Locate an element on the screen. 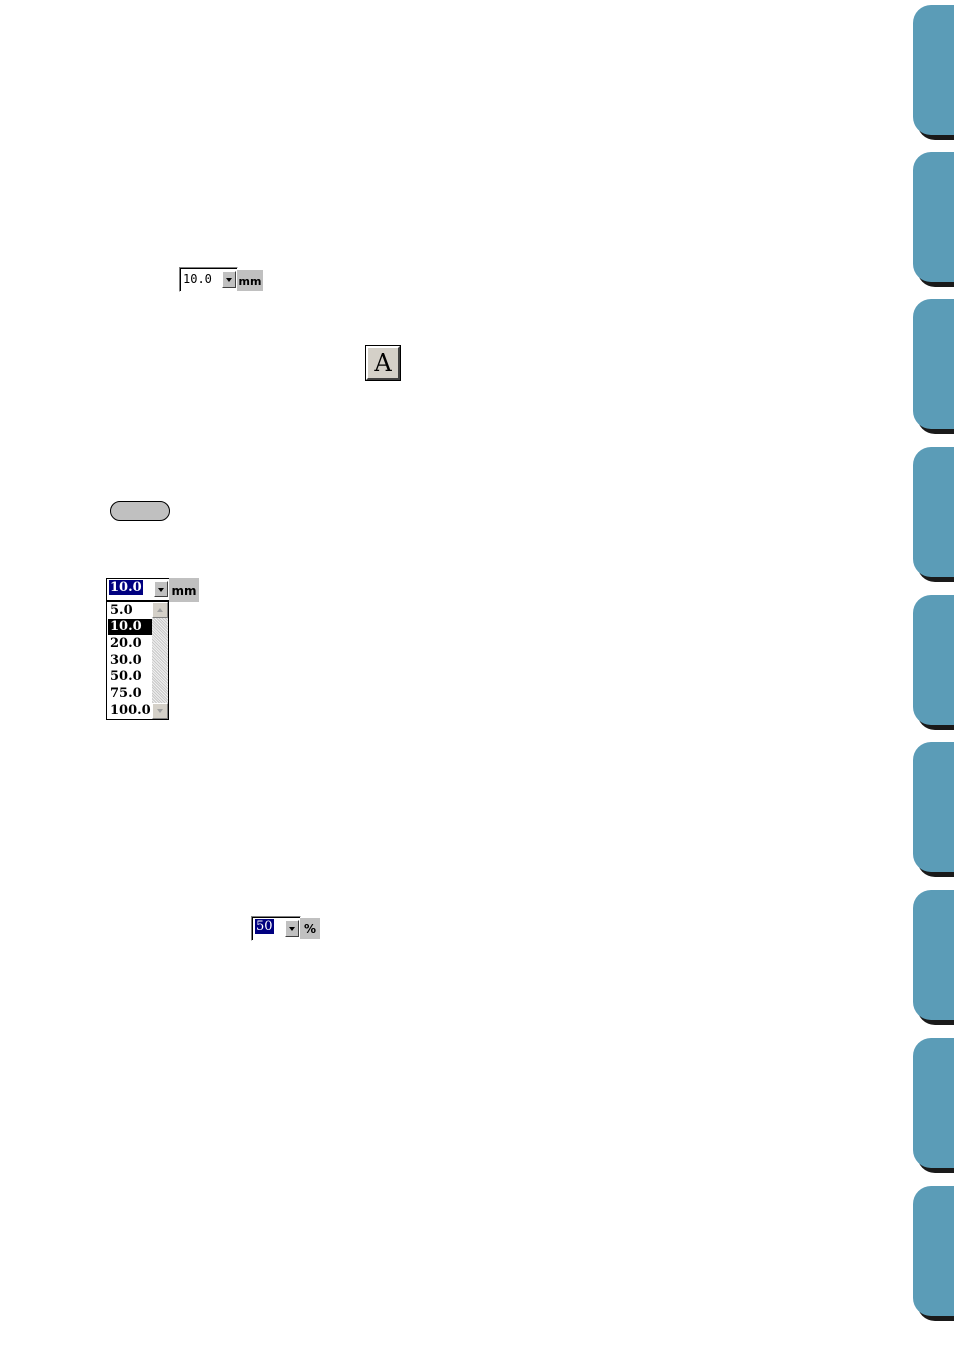 Image resolution: width=954 pixels, height=1348 pixels. text-size-combo-open: 10.0 is located at coordinates (138, 589).